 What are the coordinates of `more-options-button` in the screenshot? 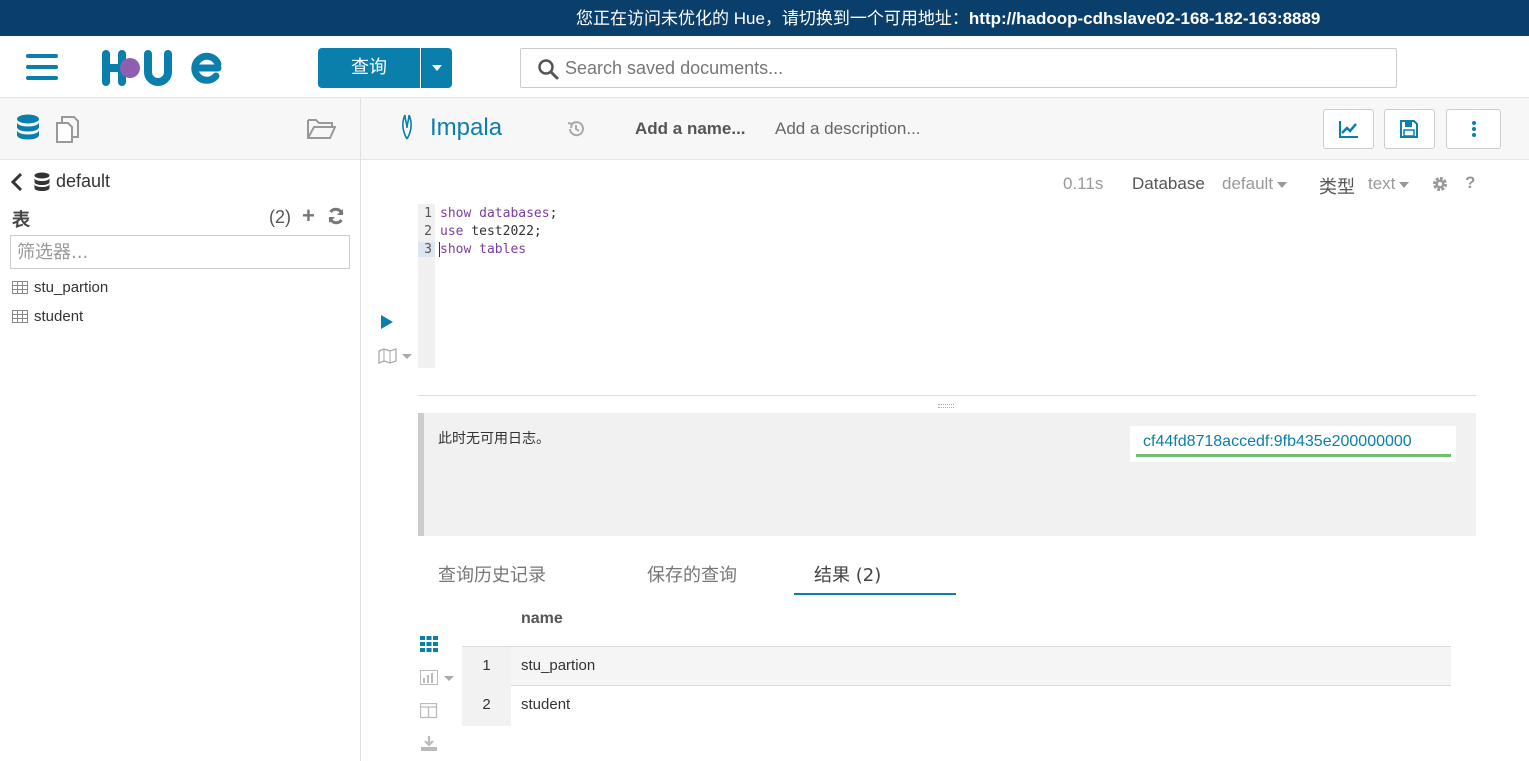 It's located at (1473, 129).